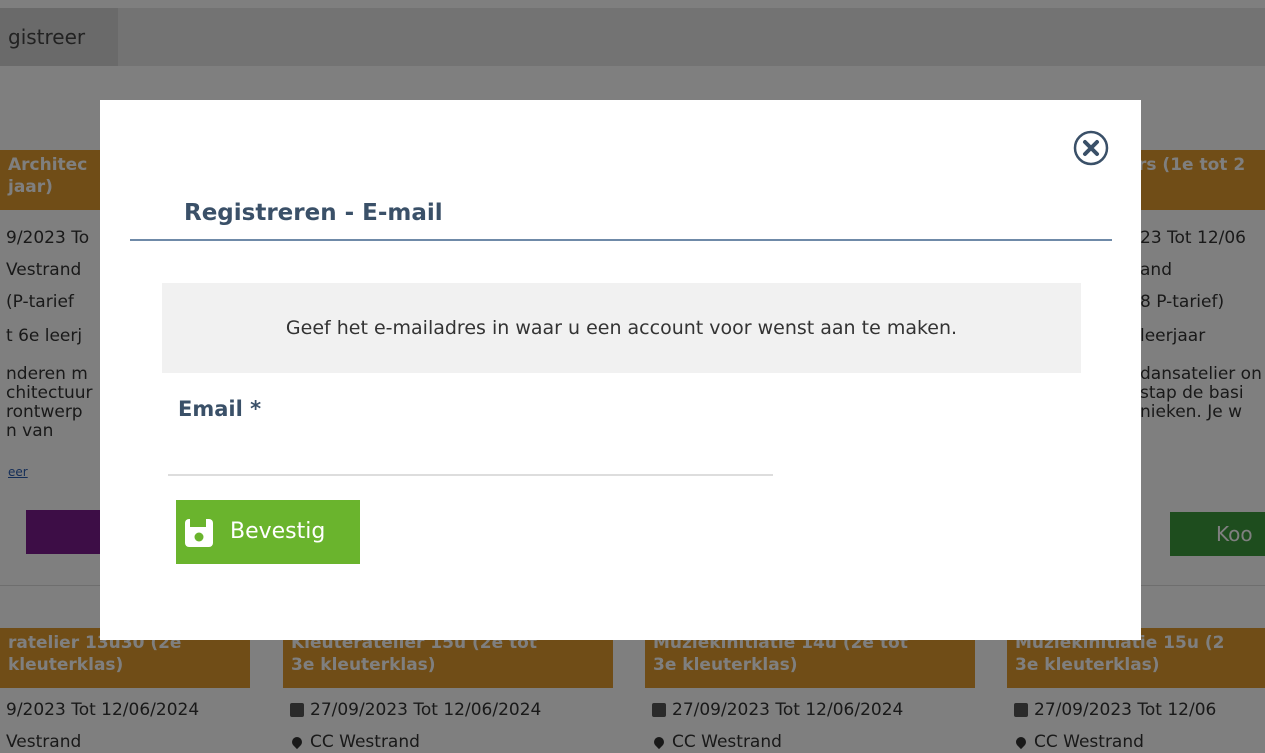  I want to click on dialog-title: Registreren - E-mail, so click(313, 213).